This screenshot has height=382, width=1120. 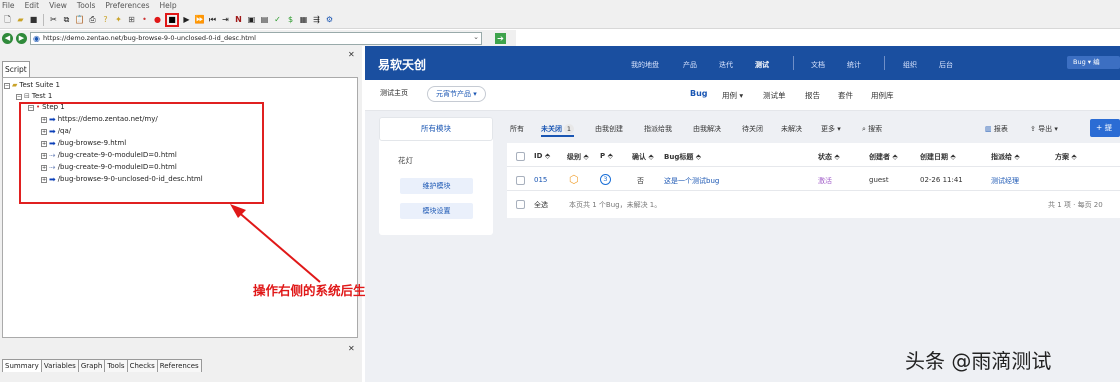 I want to click on new-file-icon: 🗋, so click(x=7, y=19).